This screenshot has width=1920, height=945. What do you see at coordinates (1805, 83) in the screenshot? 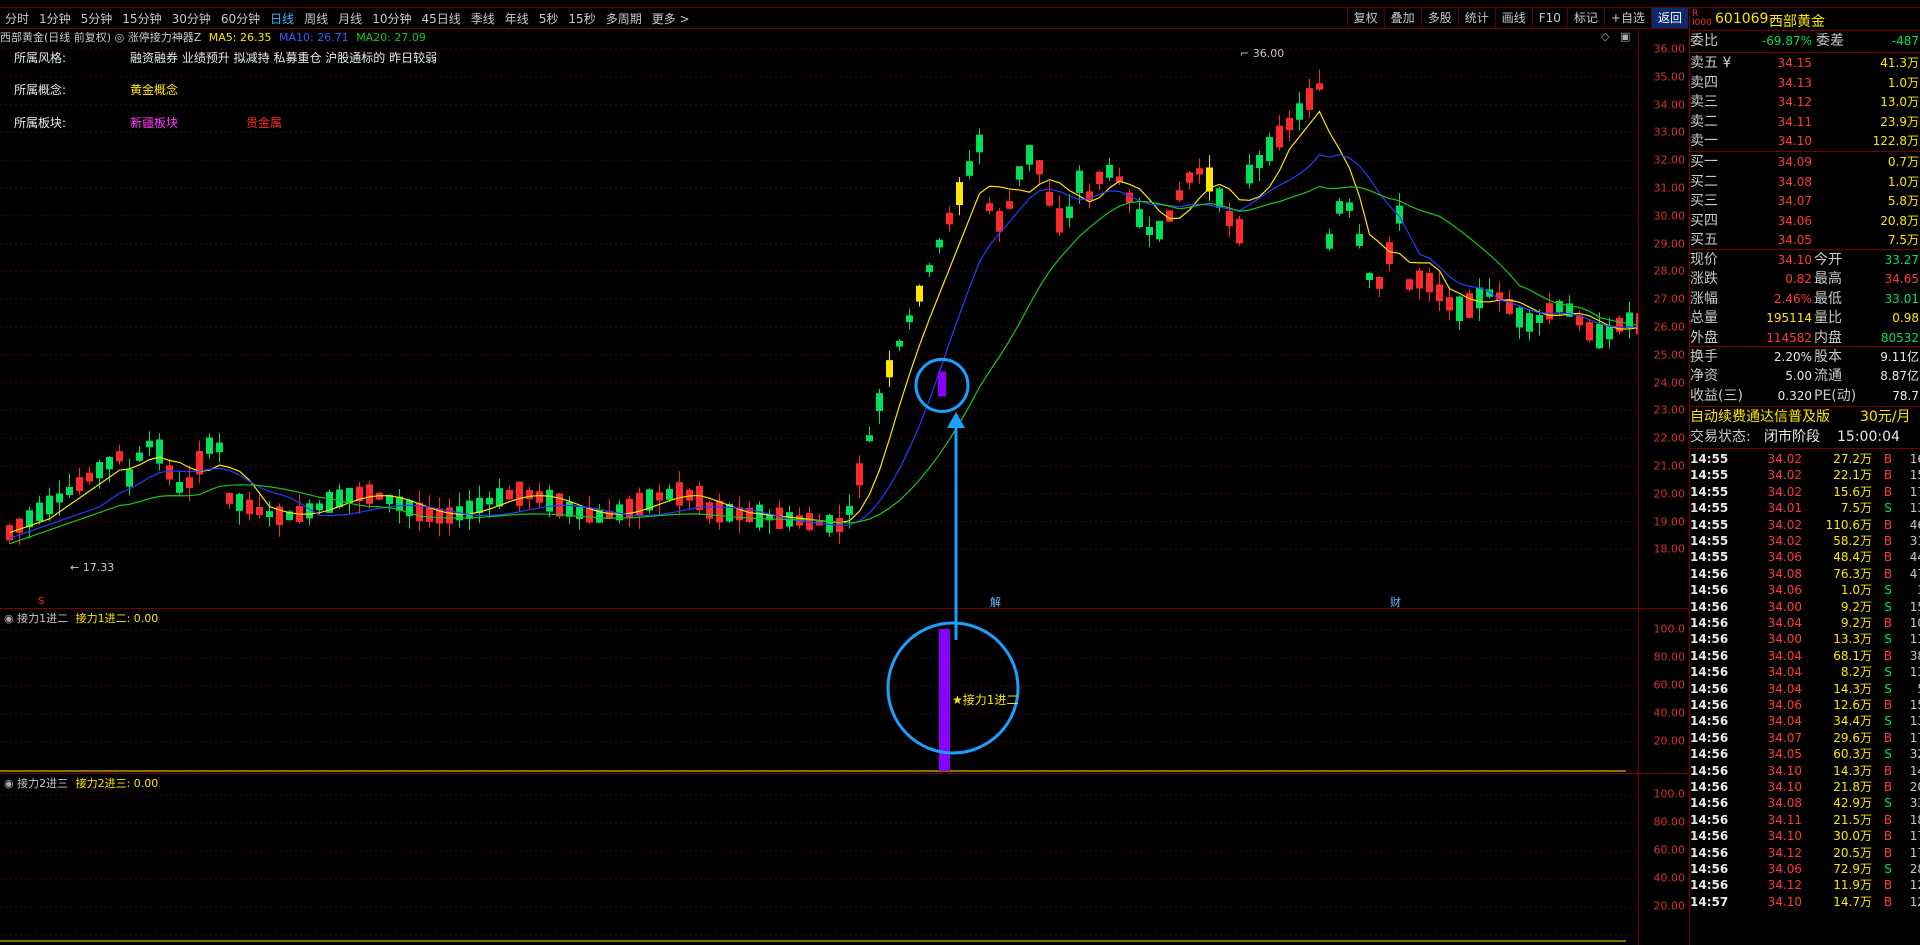
I see `order-row: 卖四 34.13 1.0万` at bounding box center [1805, 83].